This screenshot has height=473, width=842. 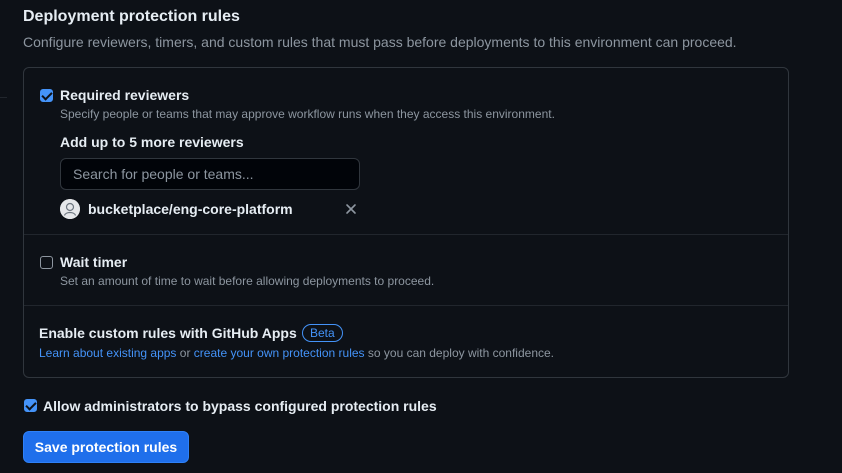 I want to click on left-divider, so click(x=3, y=97).